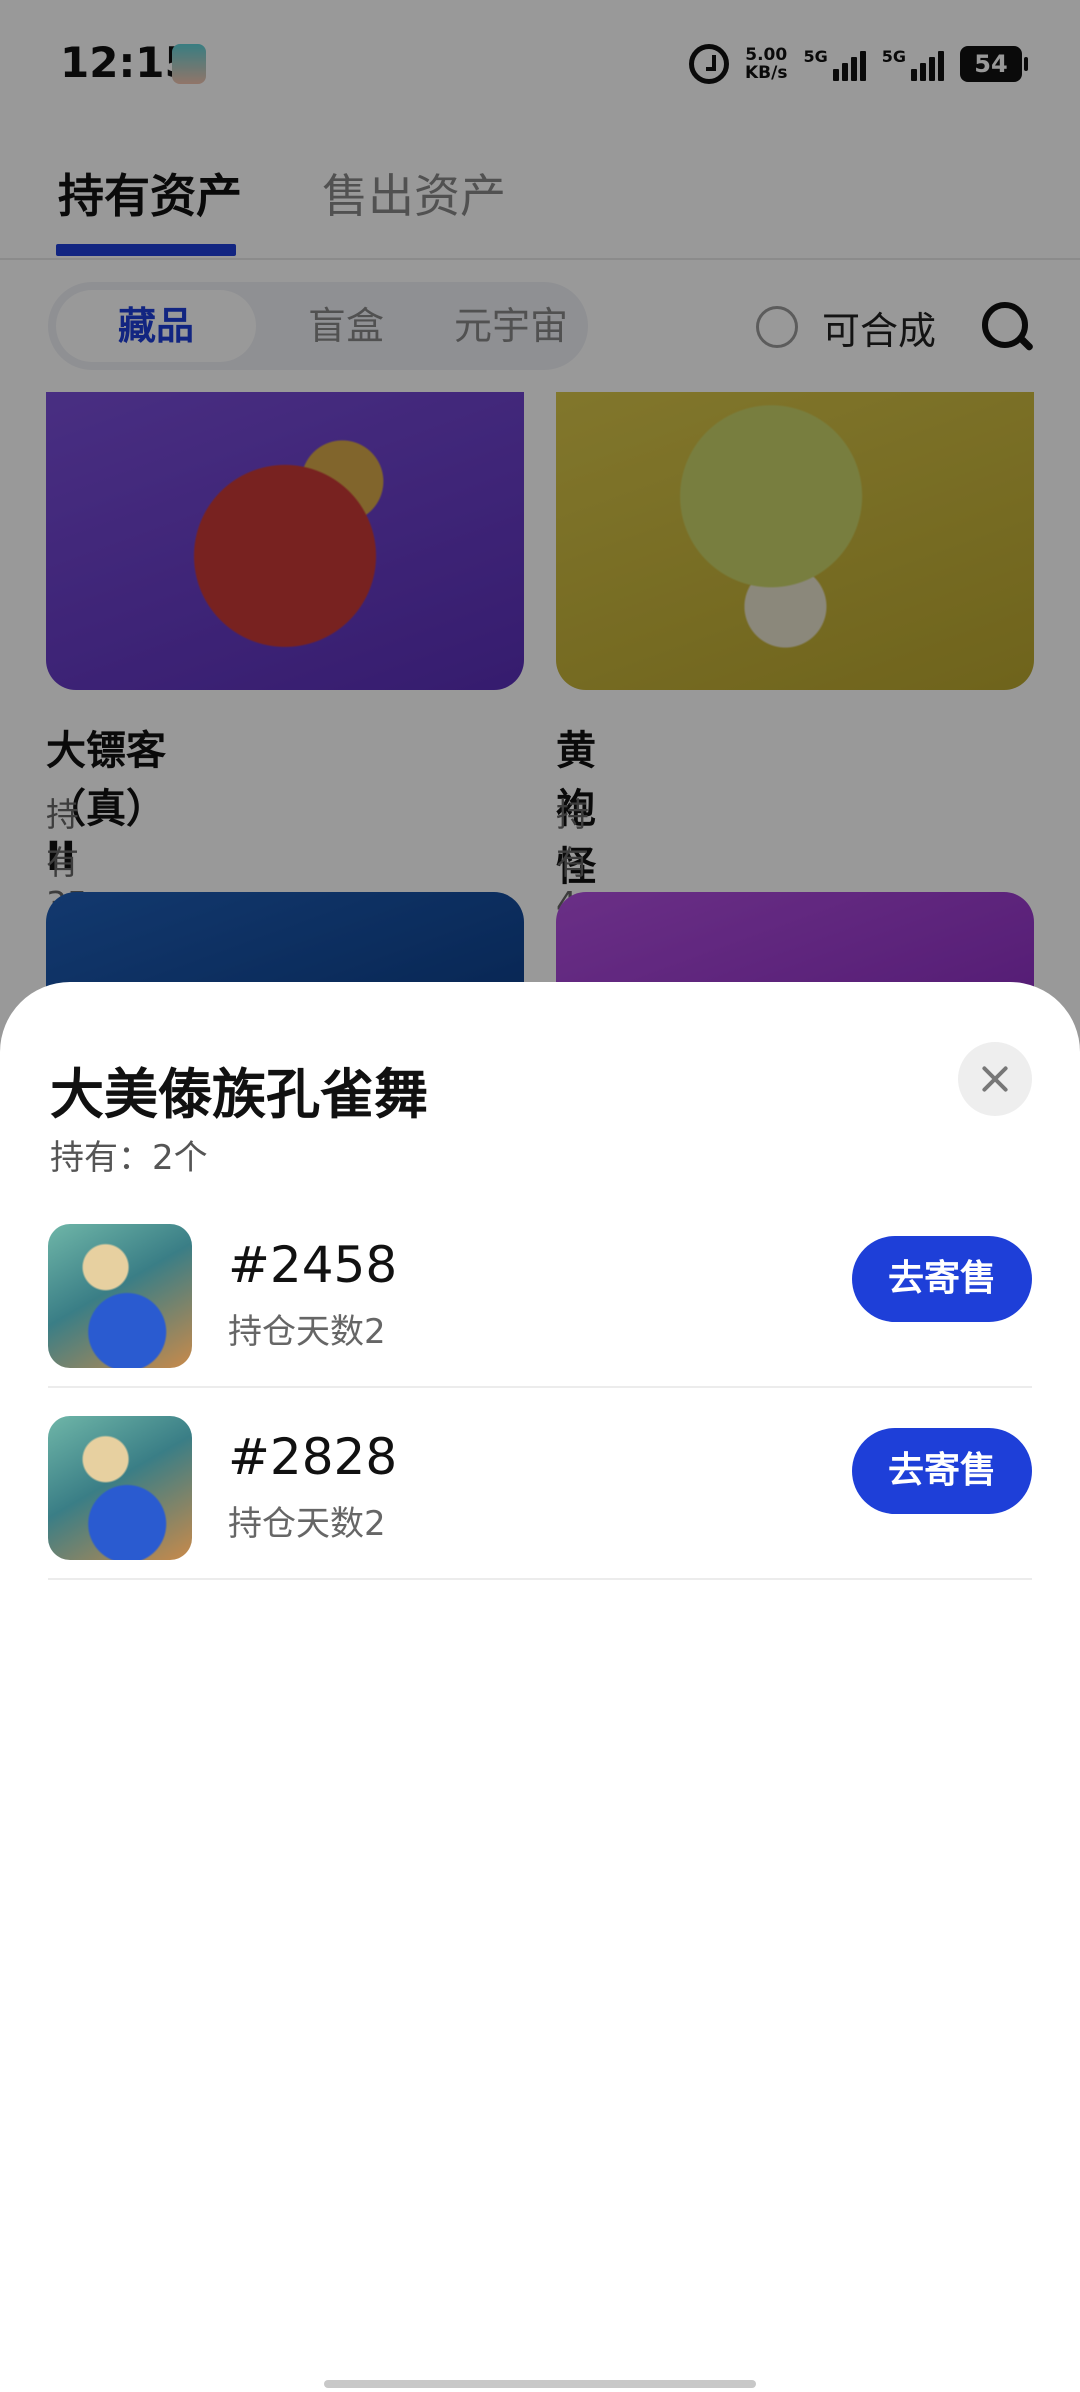  I want to click on sheet-hold-count: 持有：2个, so click(129, 1158).